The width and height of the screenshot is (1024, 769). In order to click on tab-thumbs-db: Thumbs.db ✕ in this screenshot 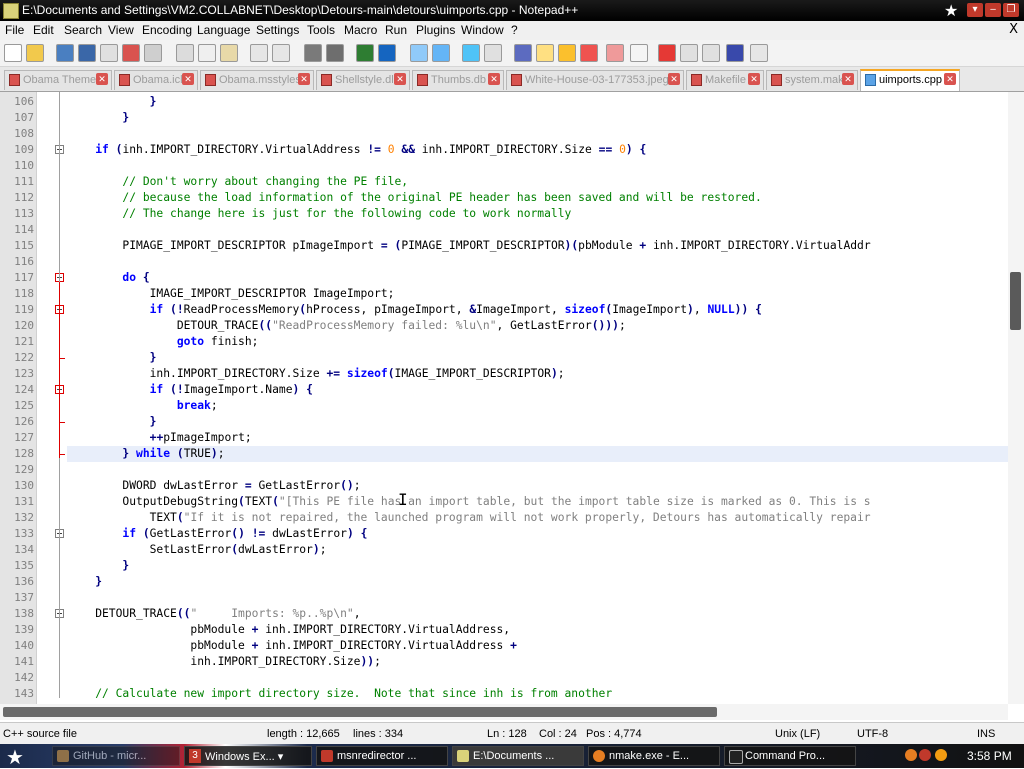, I will do `click(458, 80)`.